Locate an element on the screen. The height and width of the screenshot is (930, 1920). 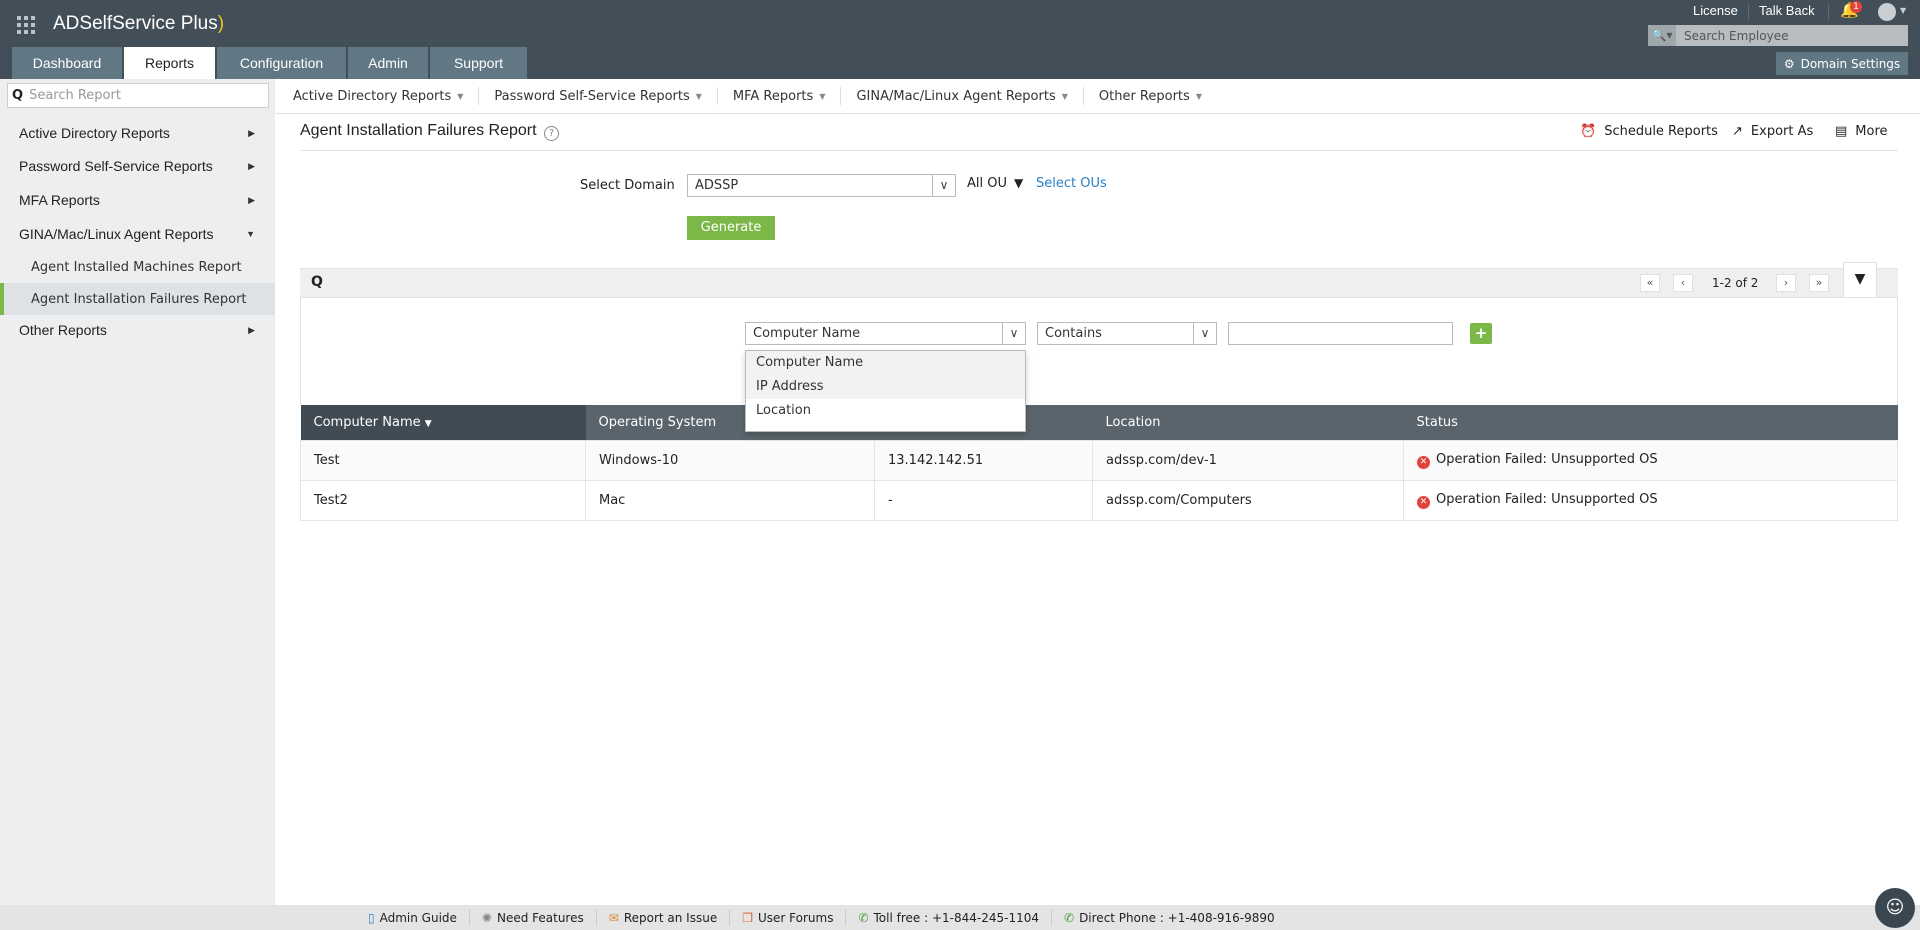
domain-settings-button: ⚙ Domain Settings is located at coordinates (1842, 63).